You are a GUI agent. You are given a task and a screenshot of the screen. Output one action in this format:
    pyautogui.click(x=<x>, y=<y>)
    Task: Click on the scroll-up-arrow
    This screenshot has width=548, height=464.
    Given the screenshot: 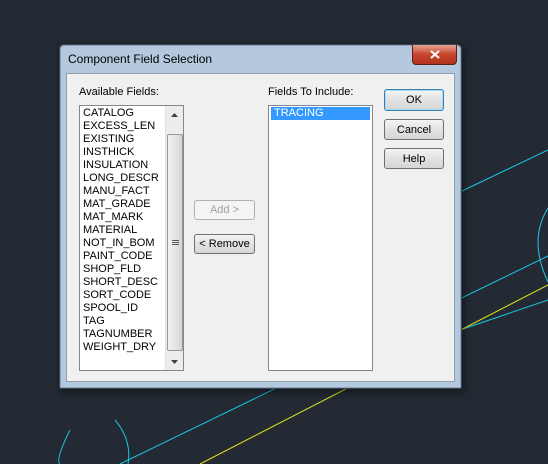 What is the action you would take?
    pyautogui.click(x=174, y=114)
    